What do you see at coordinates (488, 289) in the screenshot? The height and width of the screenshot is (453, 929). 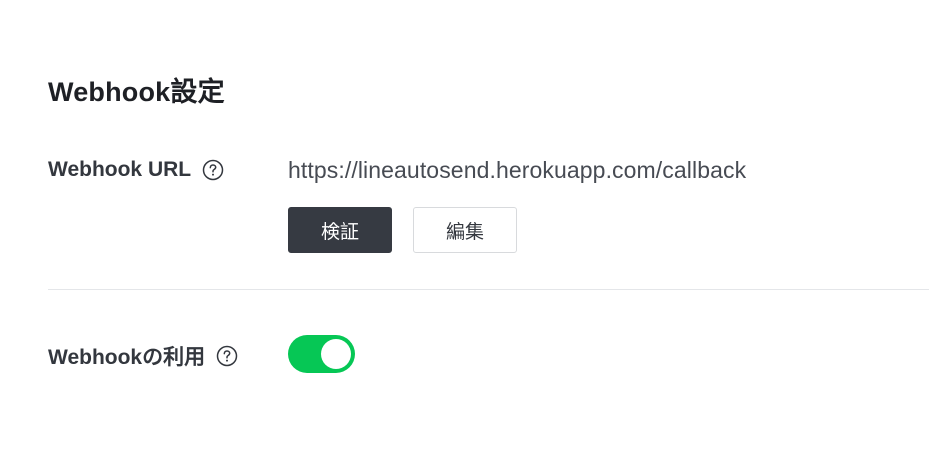 I see `divider` at bounding box center [488, 289].